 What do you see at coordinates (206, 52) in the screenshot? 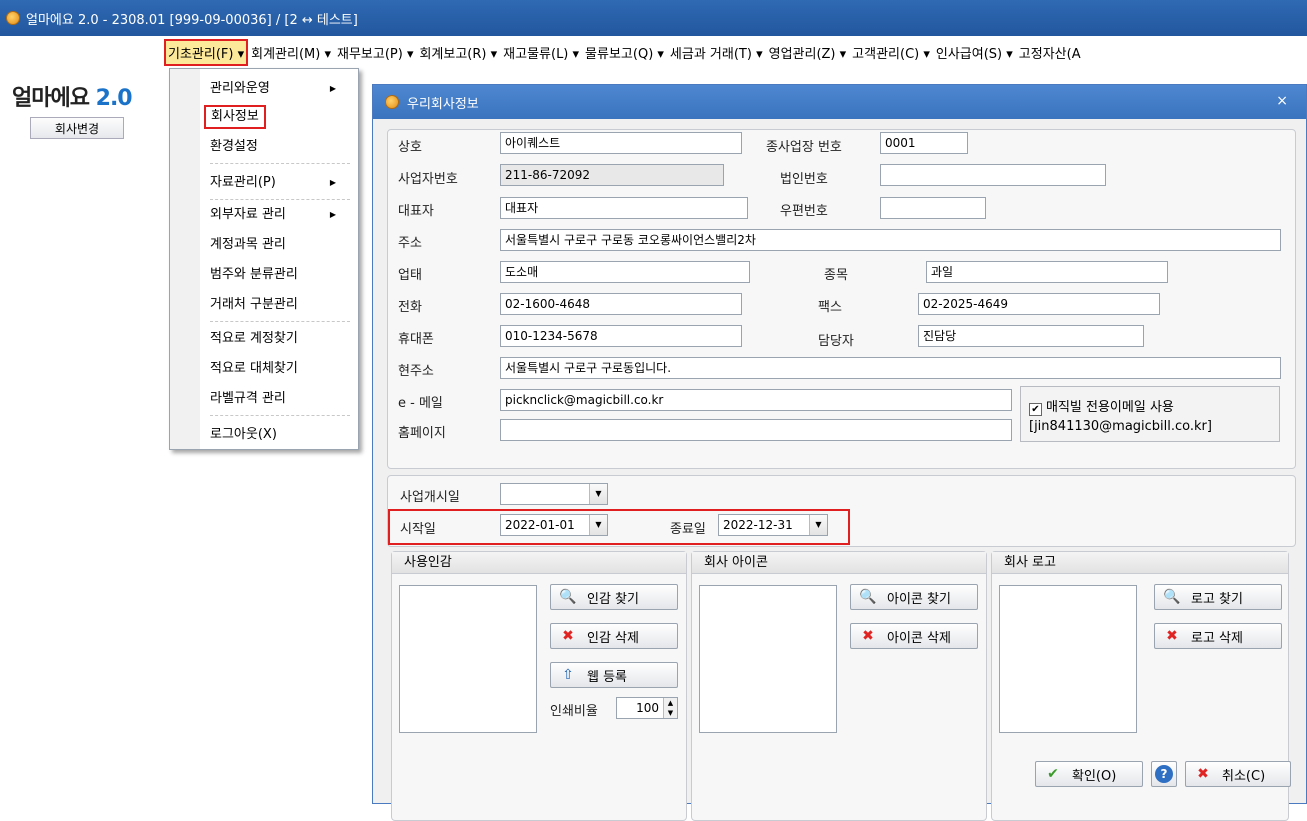
I see `menu-basic: 기초관리(F) ▾` at bounding box center [206, 52].